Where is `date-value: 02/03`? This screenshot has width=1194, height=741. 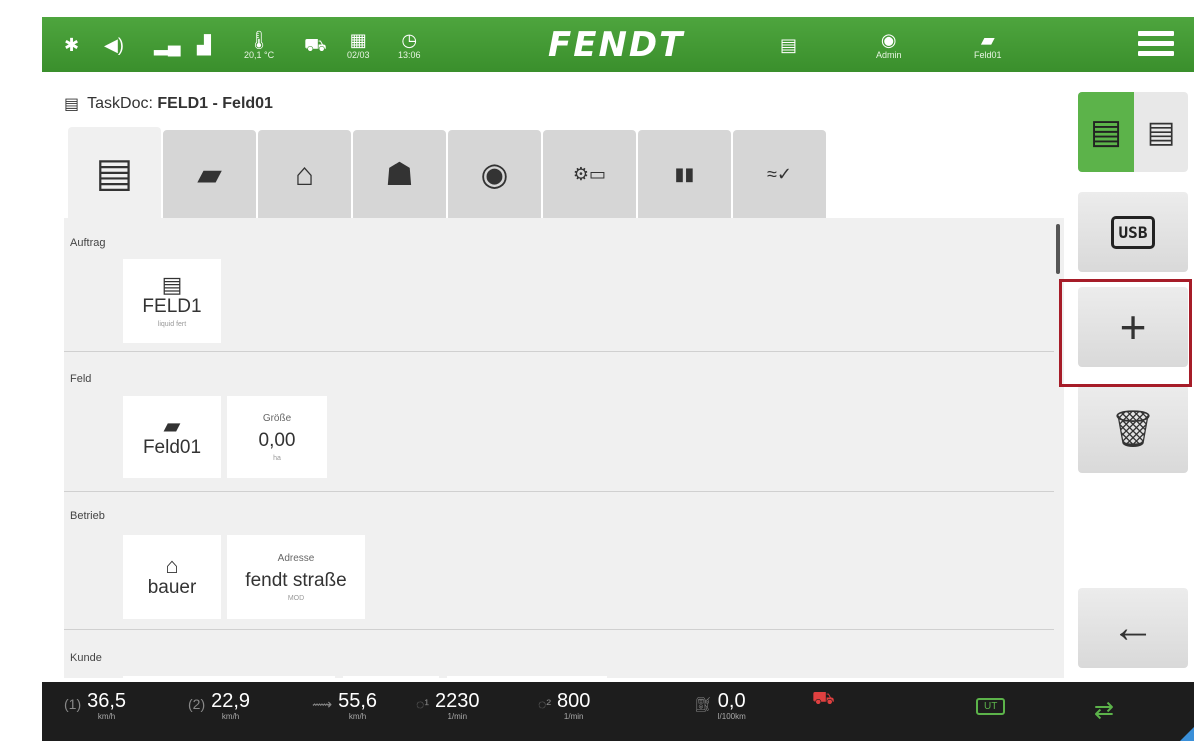 date-value: 02/03 is located at coordinates (358, 54).